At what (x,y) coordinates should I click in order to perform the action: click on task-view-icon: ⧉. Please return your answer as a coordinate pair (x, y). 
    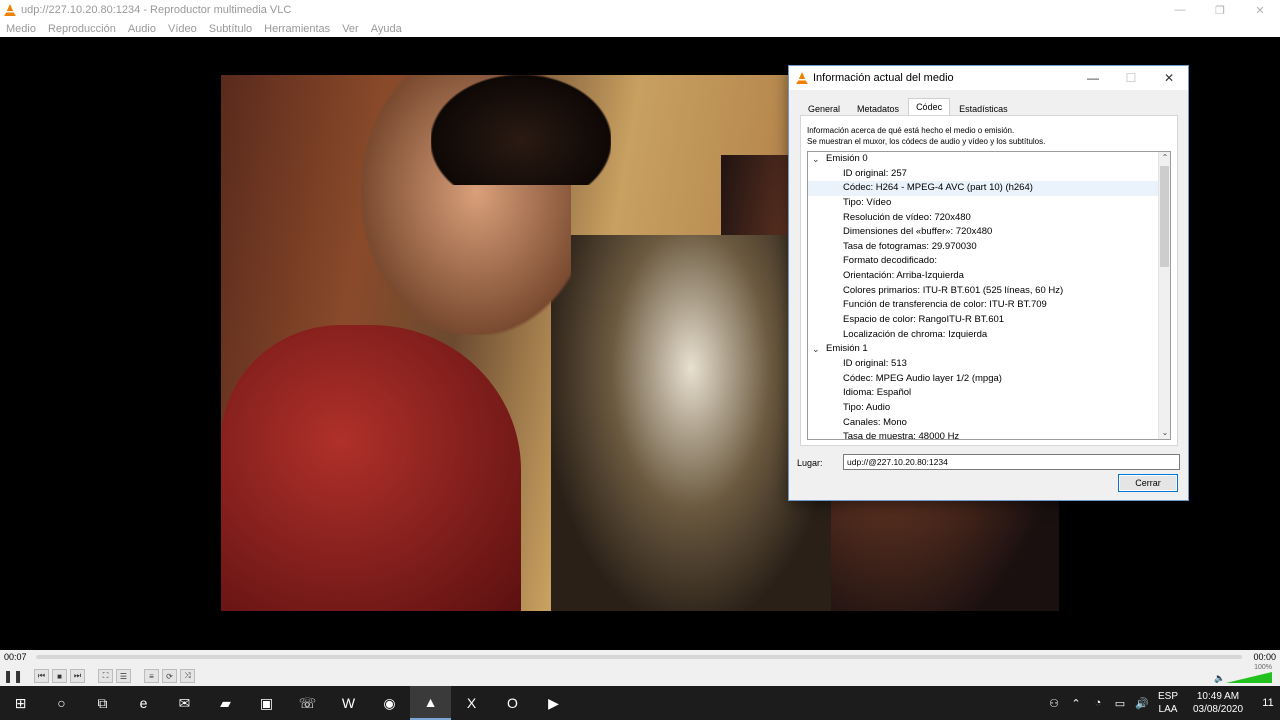
    Looking at the image, I should click on (102, 703).